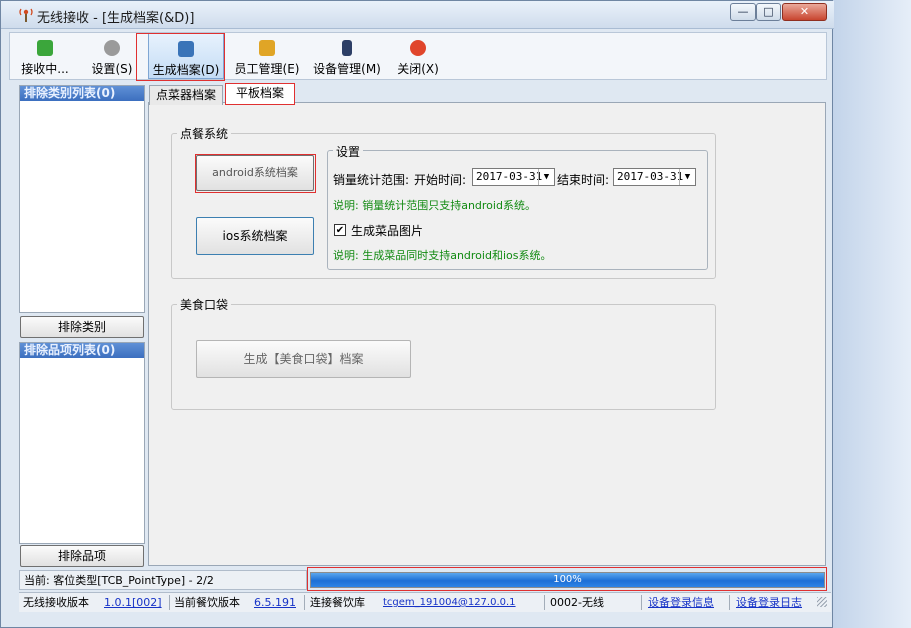 This screenshot has height=628, width=911. What do you see at coordinates (133, 603) in the screenshot?
I see `receive-version-link: 1.0.1[002]` at bounding box center [133, 603].